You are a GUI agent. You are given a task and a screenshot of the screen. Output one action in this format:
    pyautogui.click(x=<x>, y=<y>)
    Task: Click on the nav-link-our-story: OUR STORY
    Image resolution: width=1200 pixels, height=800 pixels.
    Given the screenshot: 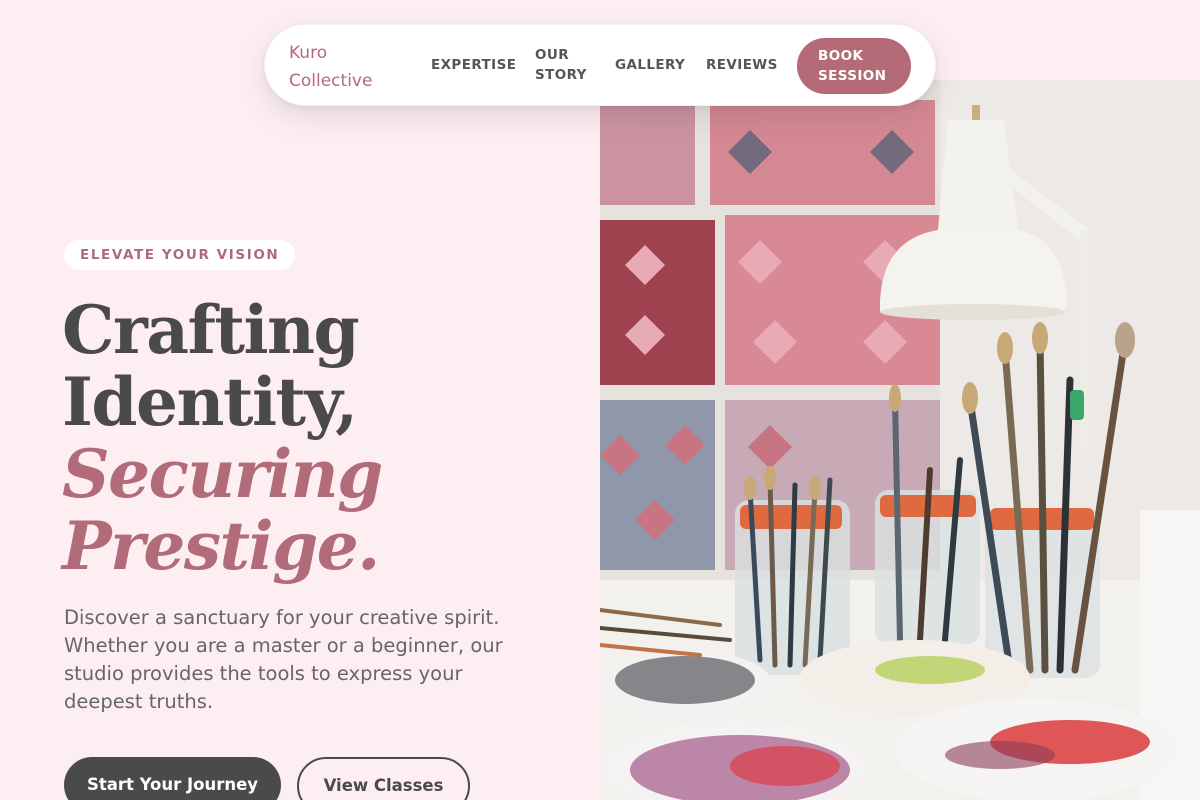 What is the action you would take?
    pyautogui.click(x=565, y=65)
    